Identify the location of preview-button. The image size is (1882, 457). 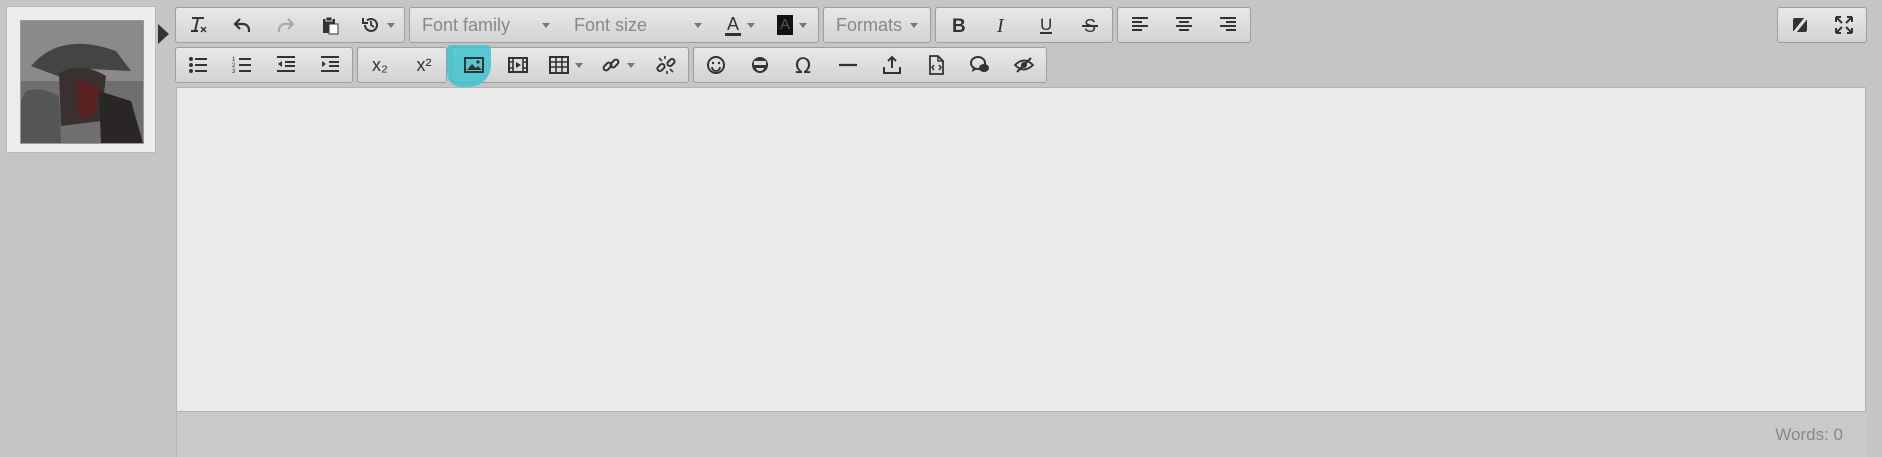
(1024, 65).